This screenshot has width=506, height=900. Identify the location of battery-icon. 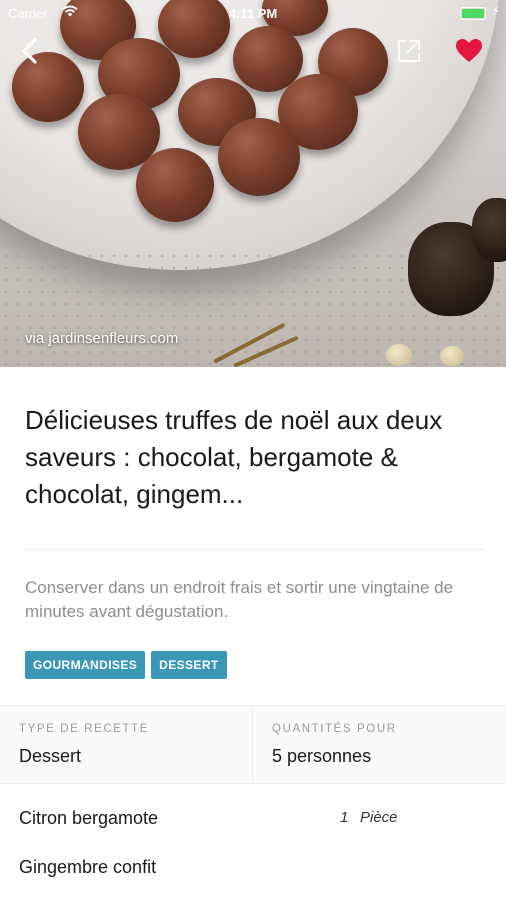
(473, 13).